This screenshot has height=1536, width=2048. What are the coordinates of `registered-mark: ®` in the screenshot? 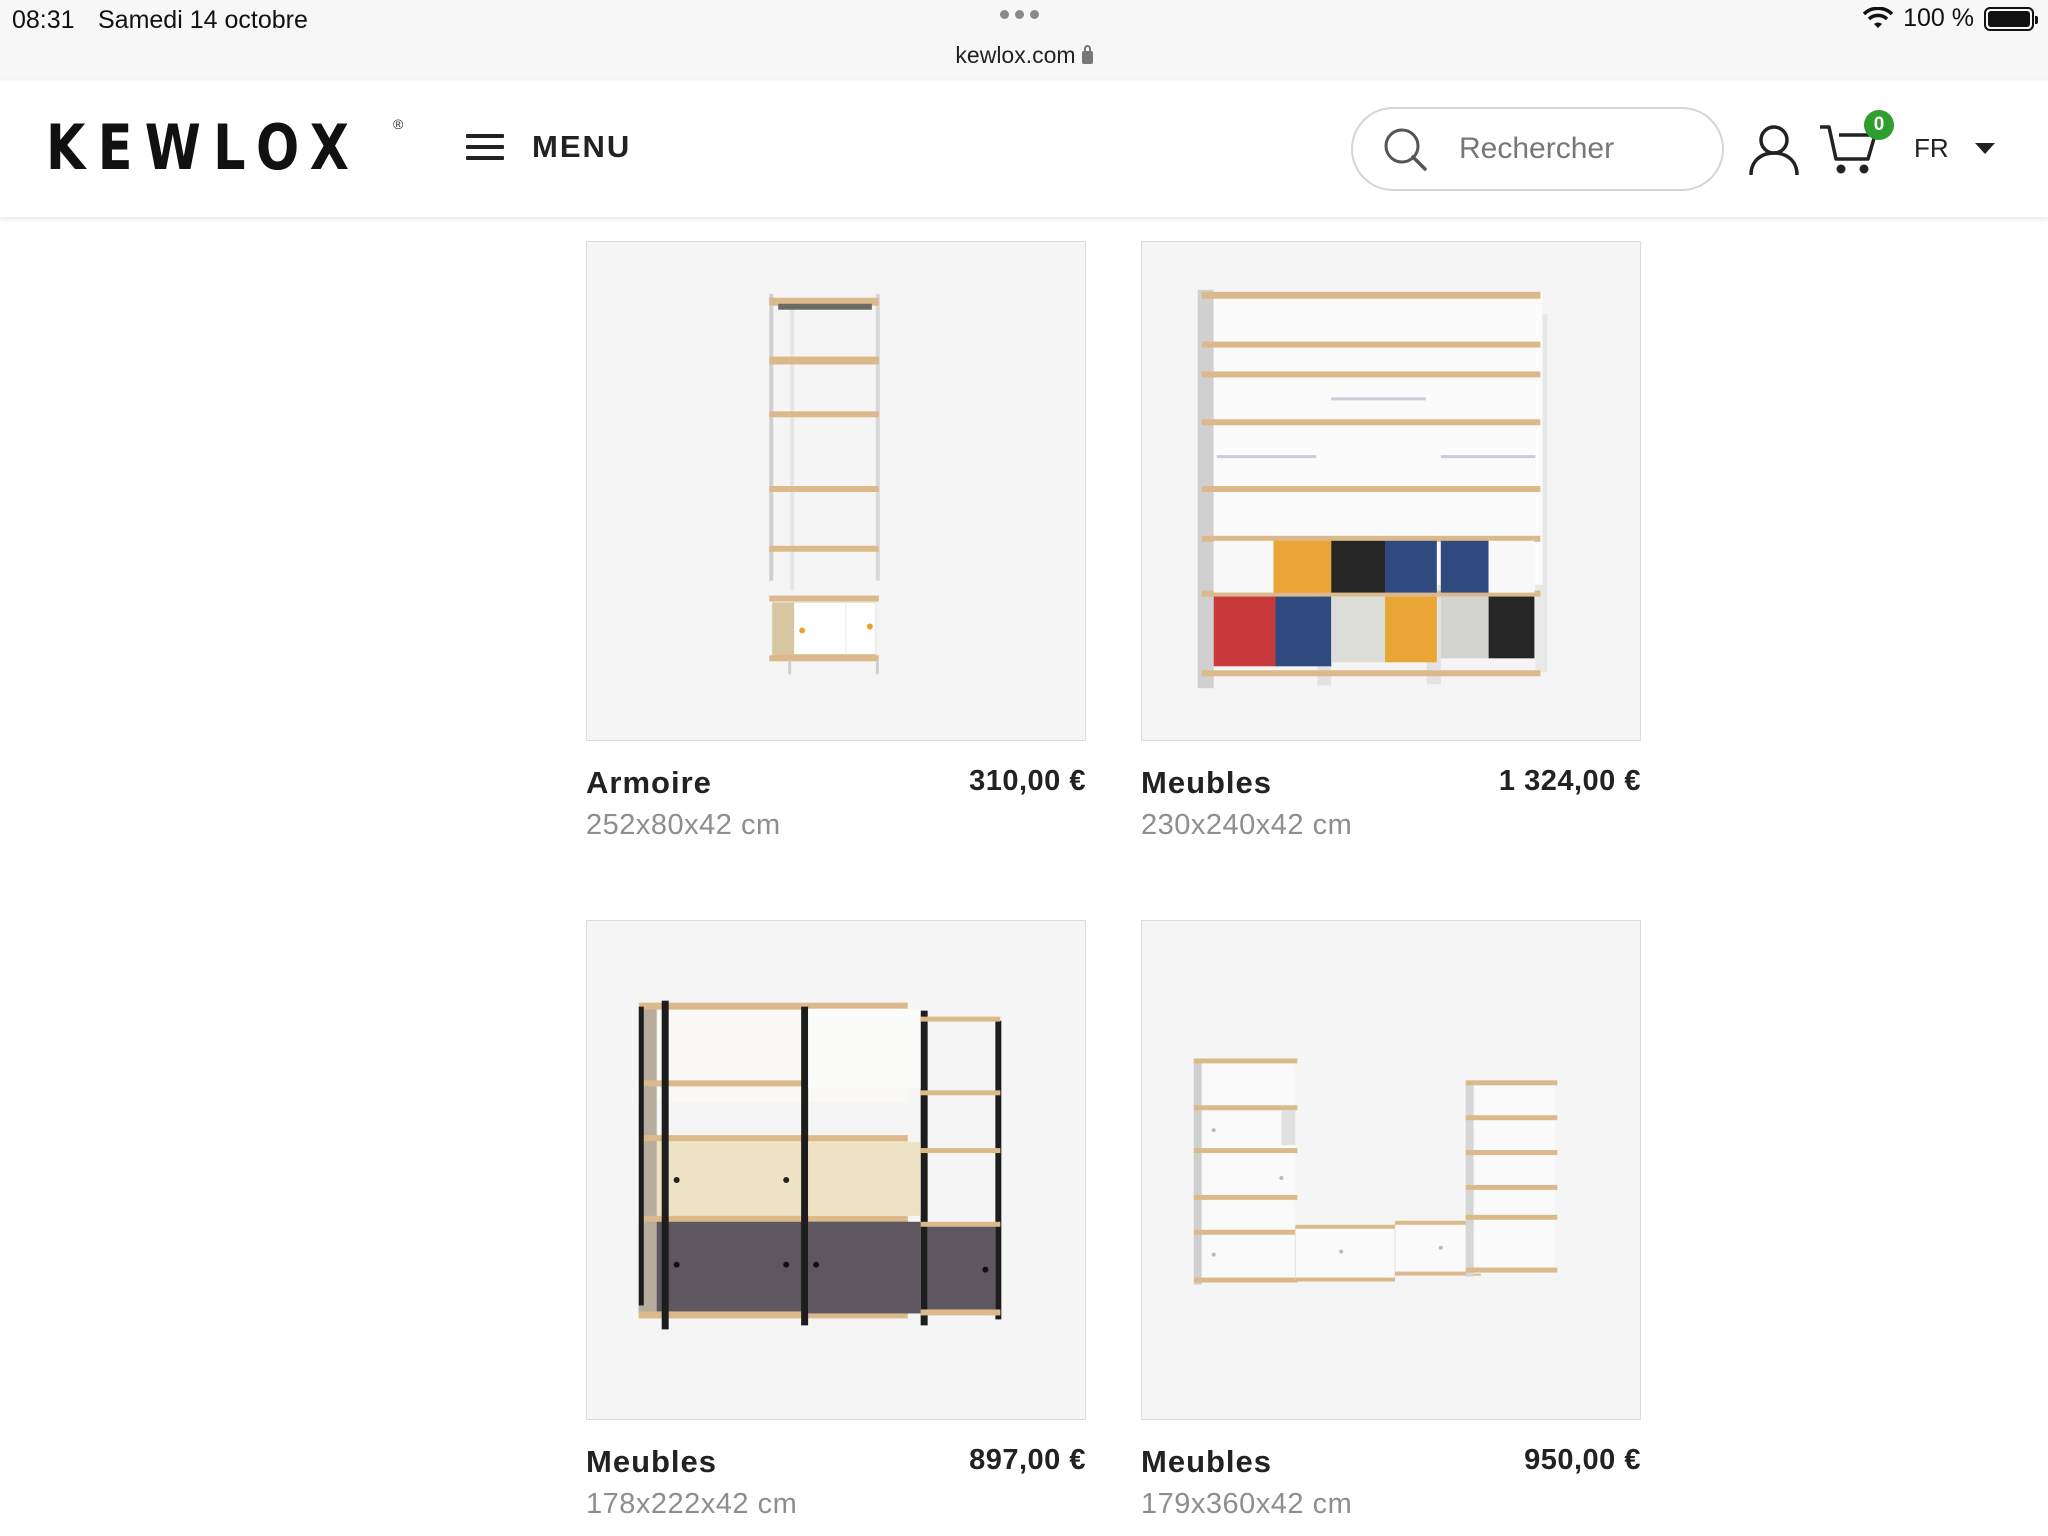 It's located at (398, 124).